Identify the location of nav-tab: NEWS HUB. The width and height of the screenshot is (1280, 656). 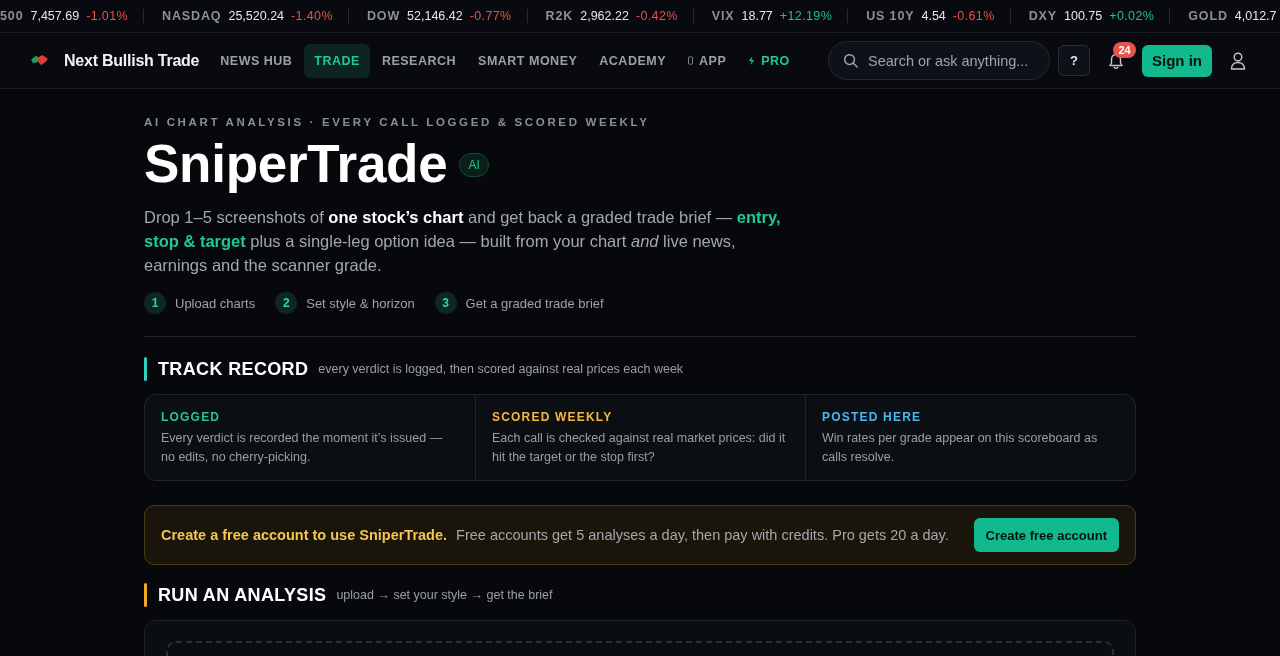
(256, 60).